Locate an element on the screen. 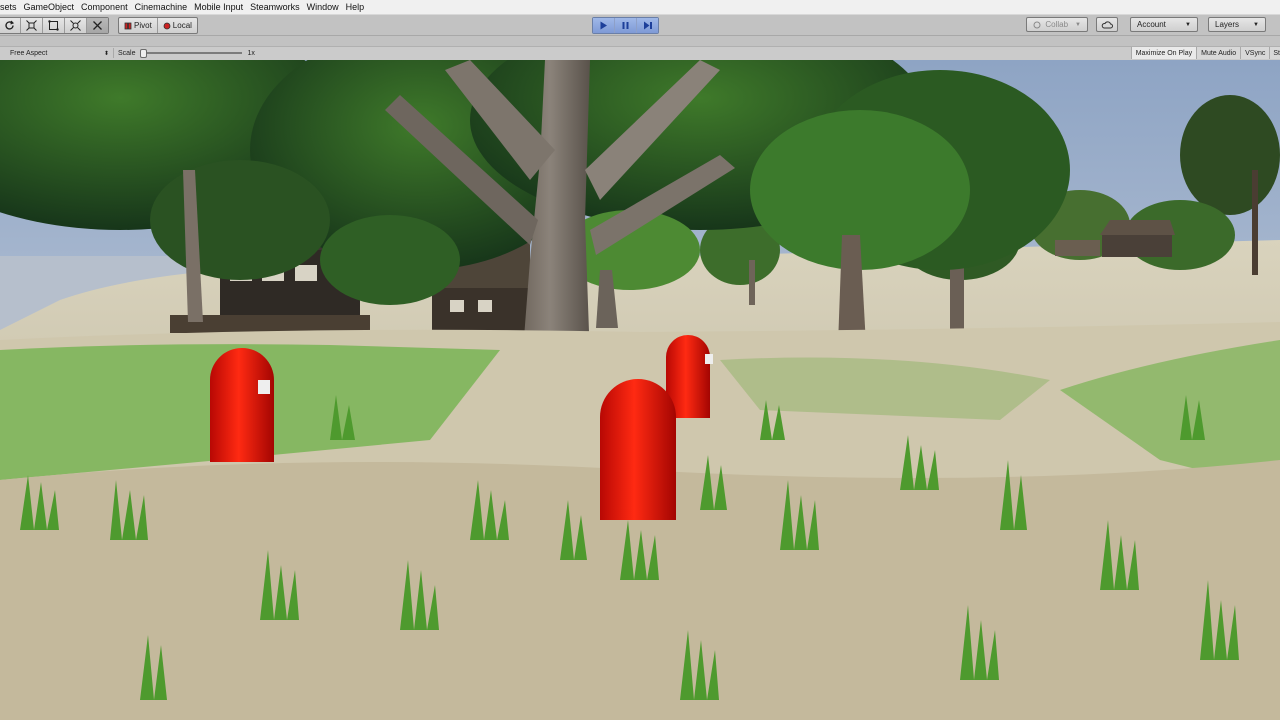 This screenshot has width=1280, height=720. menu-window: Window is located at coordinates (322, 7).